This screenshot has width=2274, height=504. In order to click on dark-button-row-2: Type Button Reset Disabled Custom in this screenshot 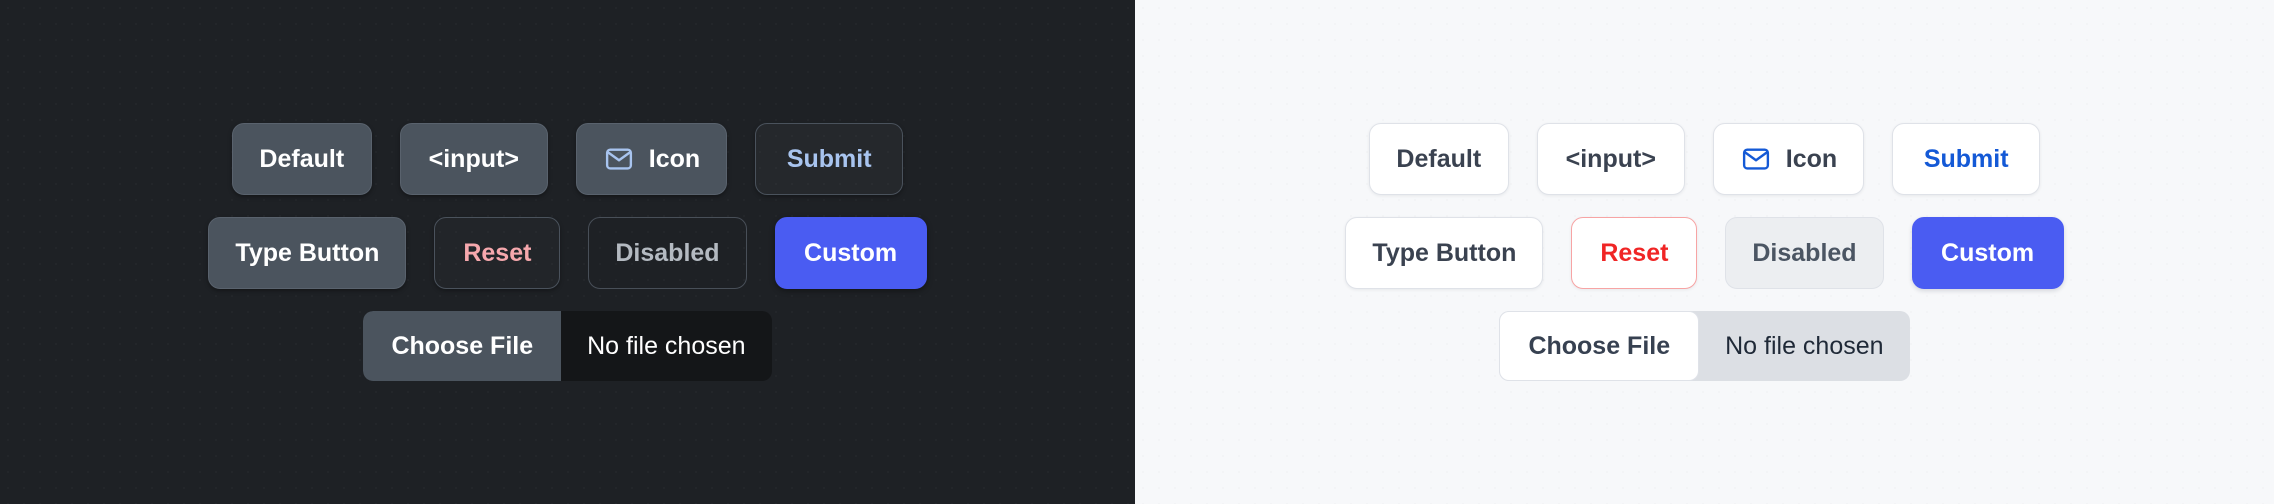, I will do `click(567, 253)`.